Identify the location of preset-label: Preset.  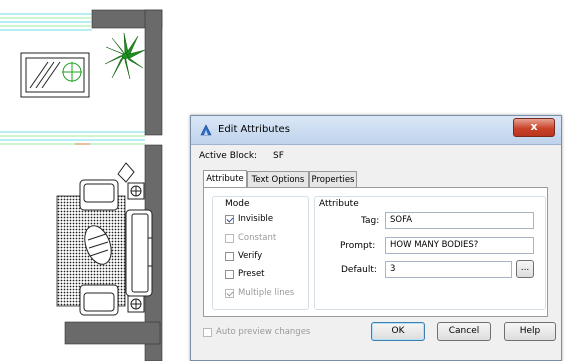
(251, 274).